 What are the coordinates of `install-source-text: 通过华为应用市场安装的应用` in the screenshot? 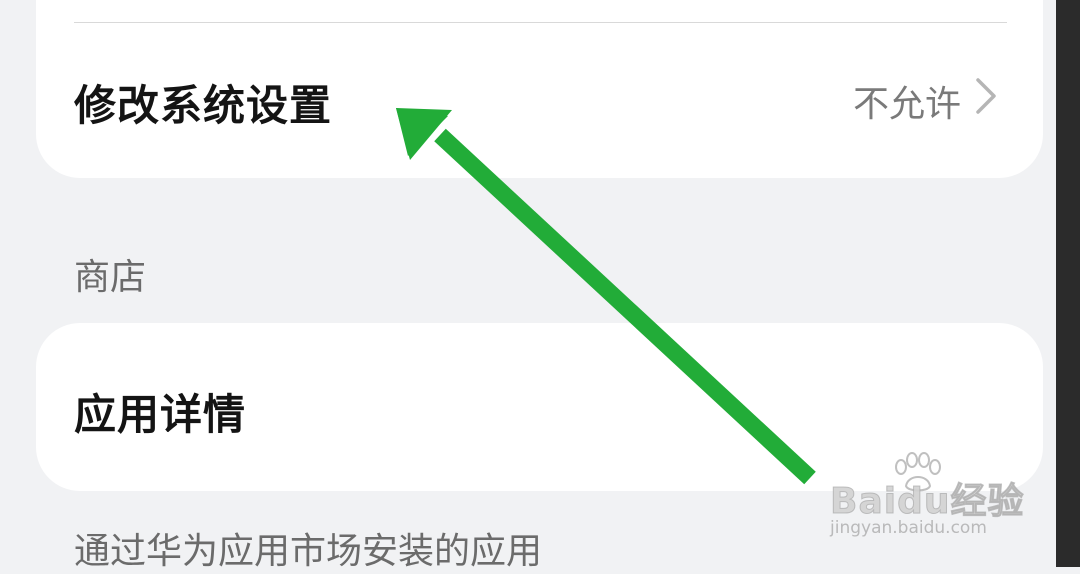 It's located at (308, 551).